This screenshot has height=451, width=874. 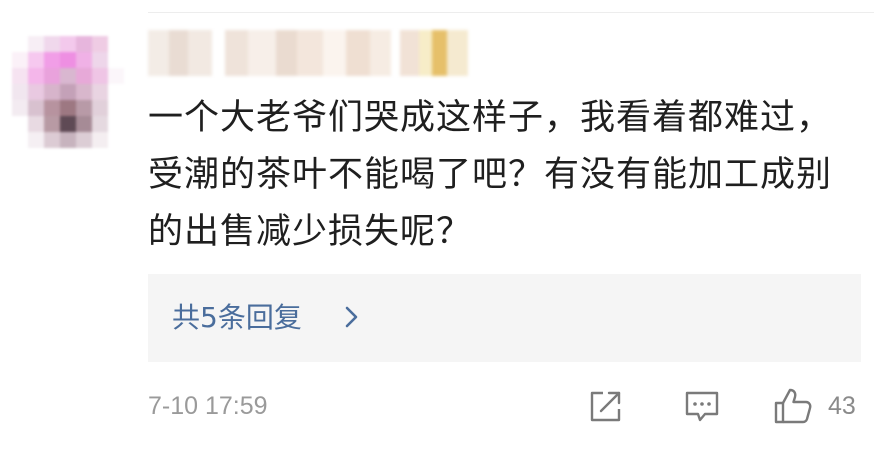 What do you see at coordinates (352, 317) in the screenshot?
I see `chevron-right-icon` at bounding box center [352, 317].